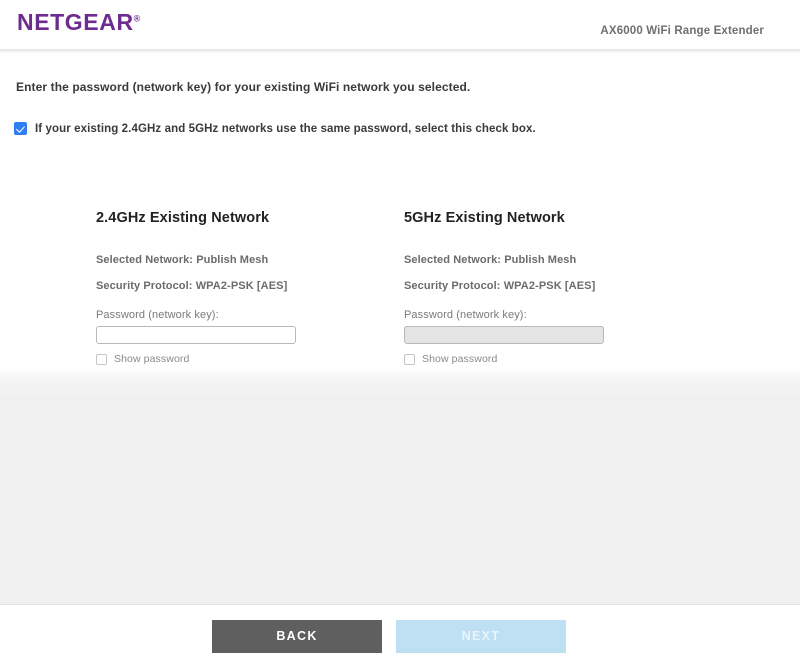 The image size is (800, 659). Describe the element at coordinates (101, 359) in the screenshot. I see `show-password-checkbox-2-4ghz` at that location.